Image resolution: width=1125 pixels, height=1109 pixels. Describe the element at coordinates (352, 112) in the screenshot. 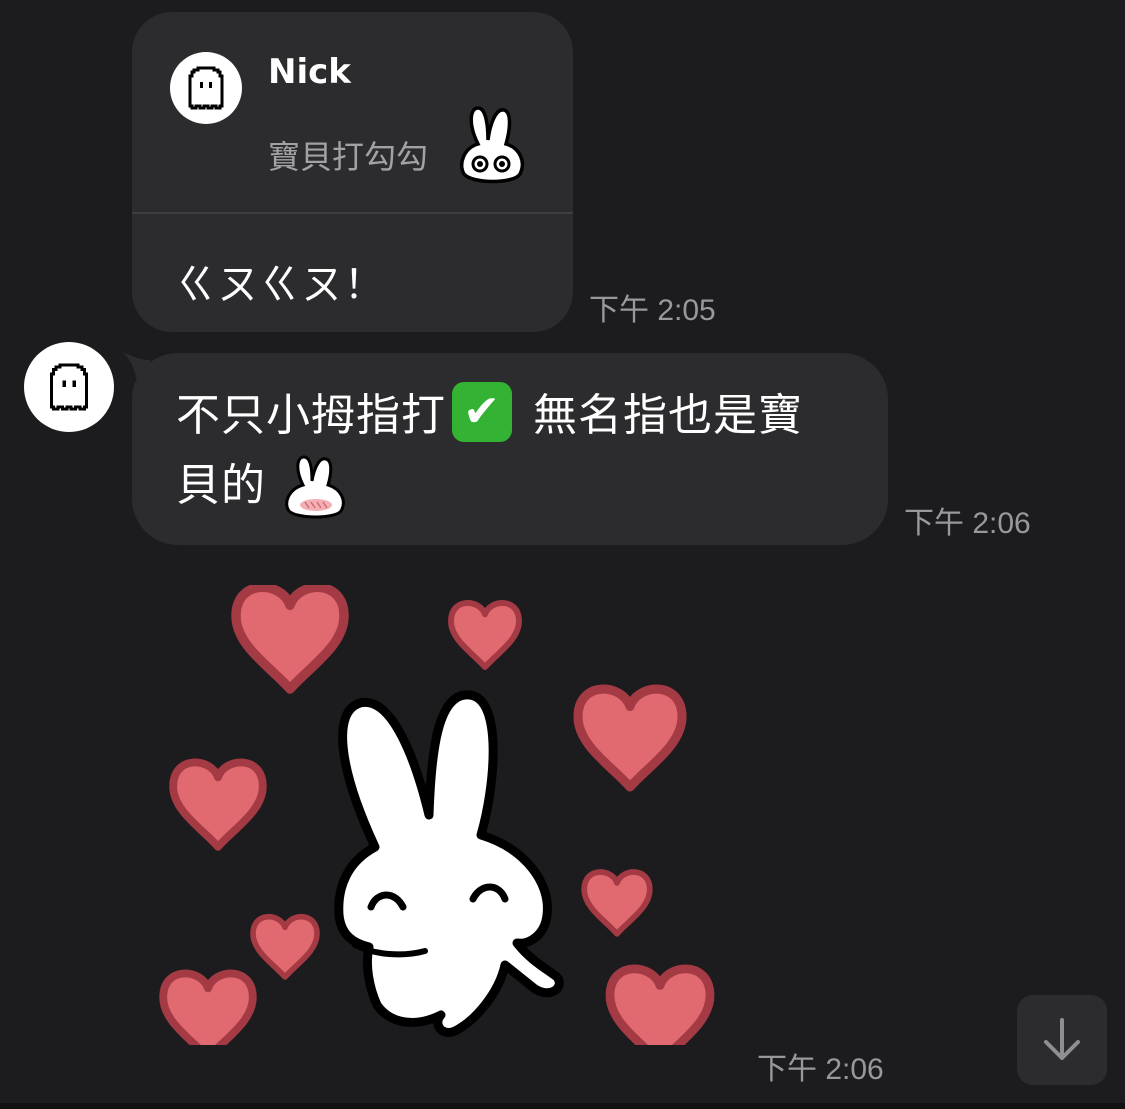

I see `quoted-message: Nick 寶貝打勾勾` at that location.